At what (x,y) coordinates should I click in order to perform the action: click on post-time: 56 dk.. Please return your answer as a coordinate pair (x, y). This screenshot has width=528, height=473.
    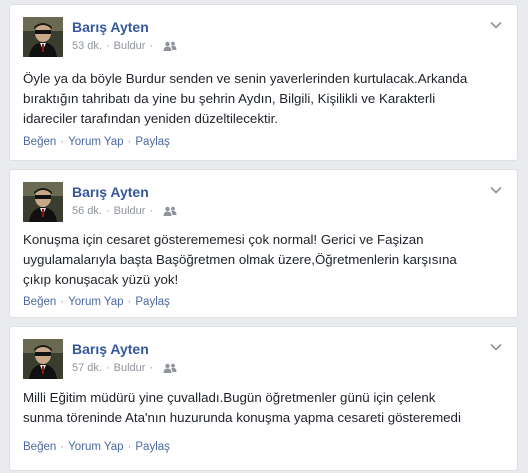
    Looking at the image, I should click on (87, 211).